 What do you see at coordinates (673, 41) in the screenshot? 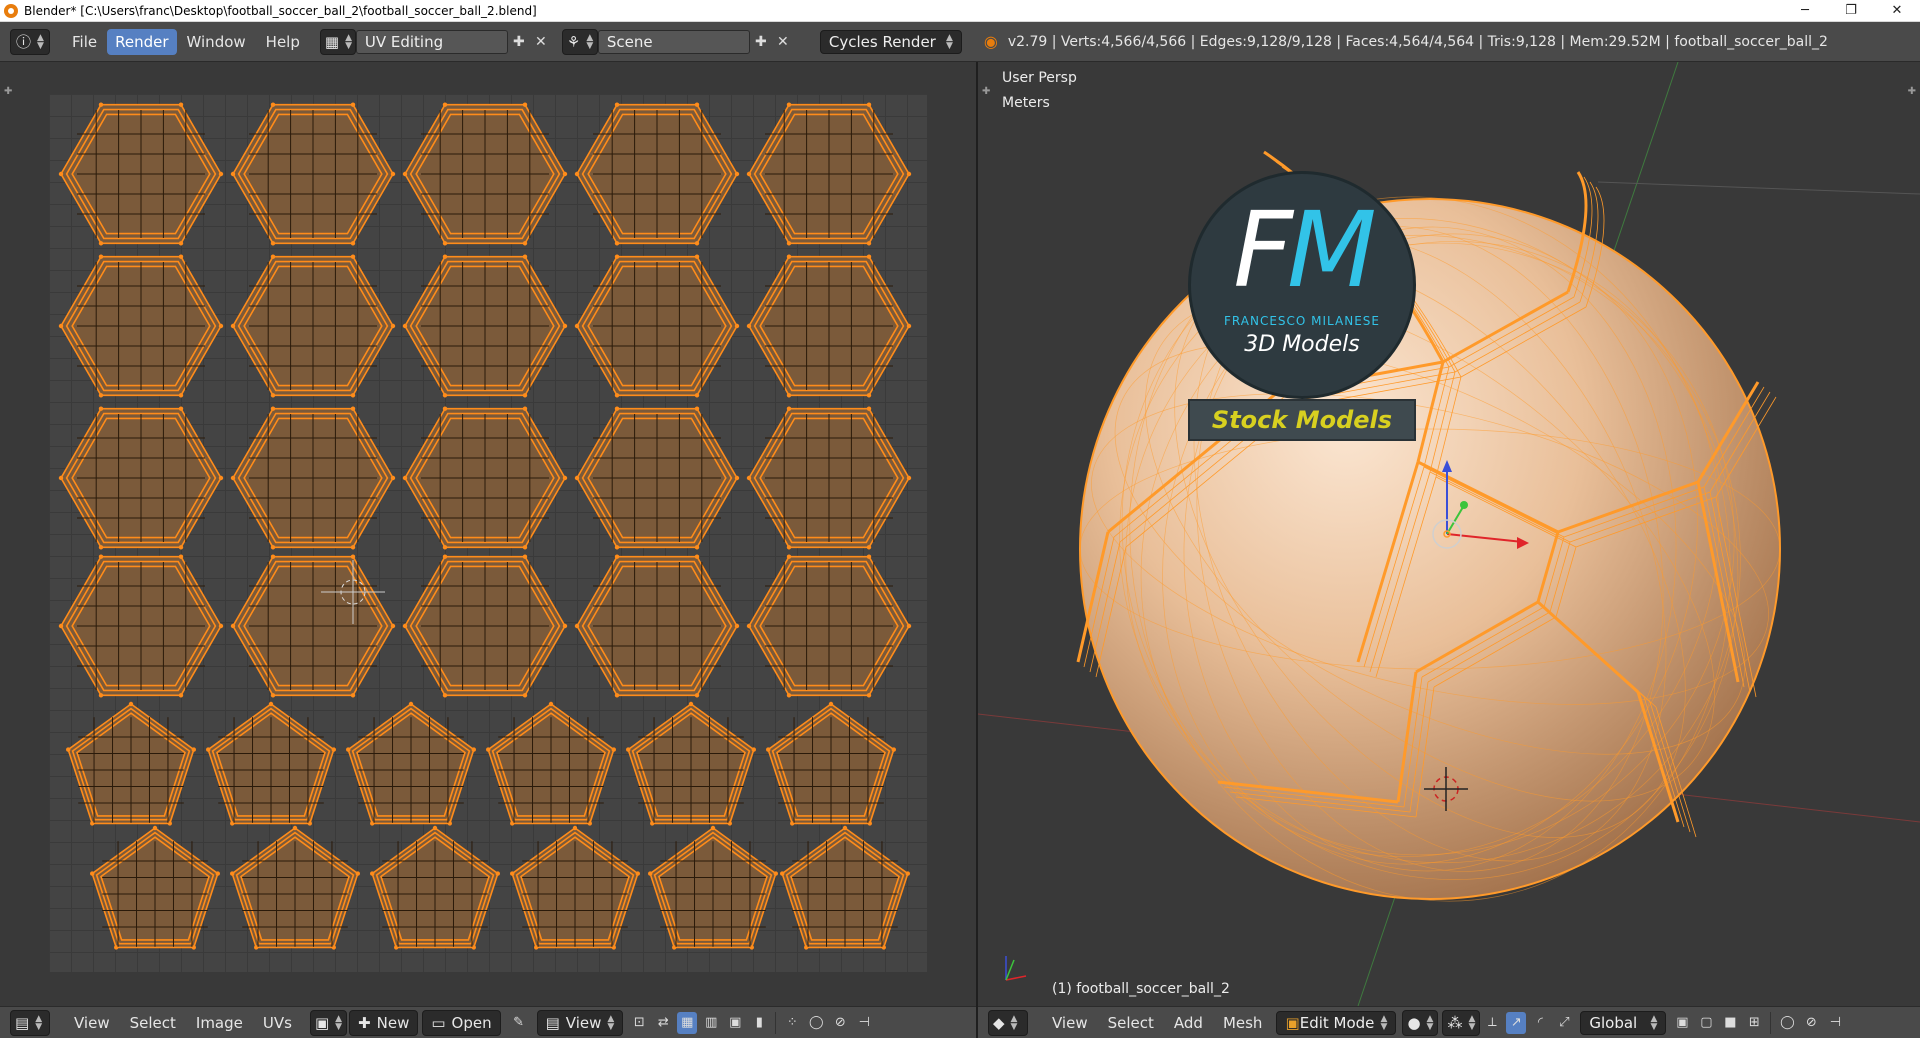
I see `scene-field: Scene` at bounding box center [673, 41].